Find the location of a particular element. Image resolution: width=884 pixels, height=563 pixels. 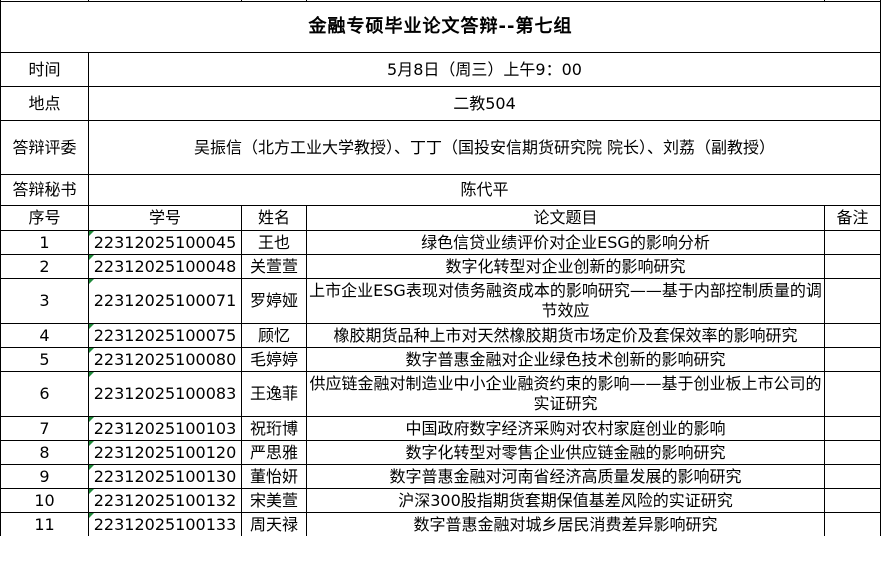

row-thesis-cell: 绿色信贷业绩评价对企业ESG的影响分析 is located at coordinates (565, 242).